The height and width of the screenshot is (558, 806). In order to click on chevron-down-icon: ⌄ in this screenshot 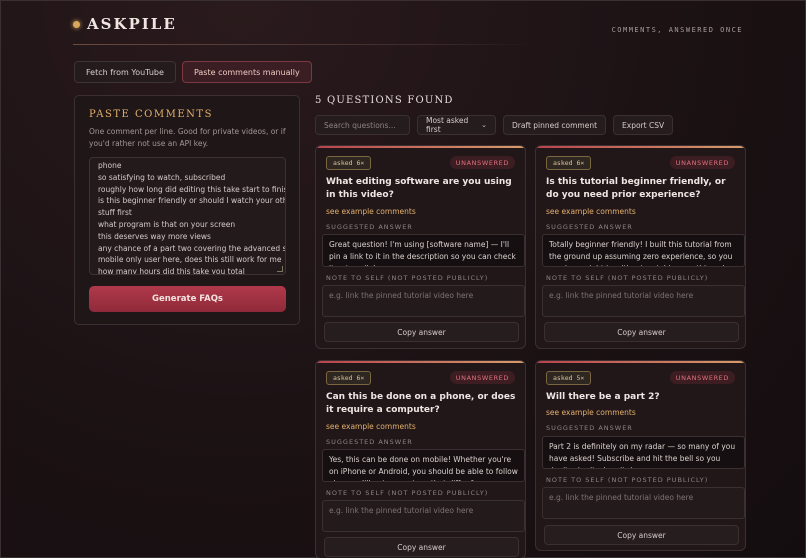, I will do `click(484, 125)`.